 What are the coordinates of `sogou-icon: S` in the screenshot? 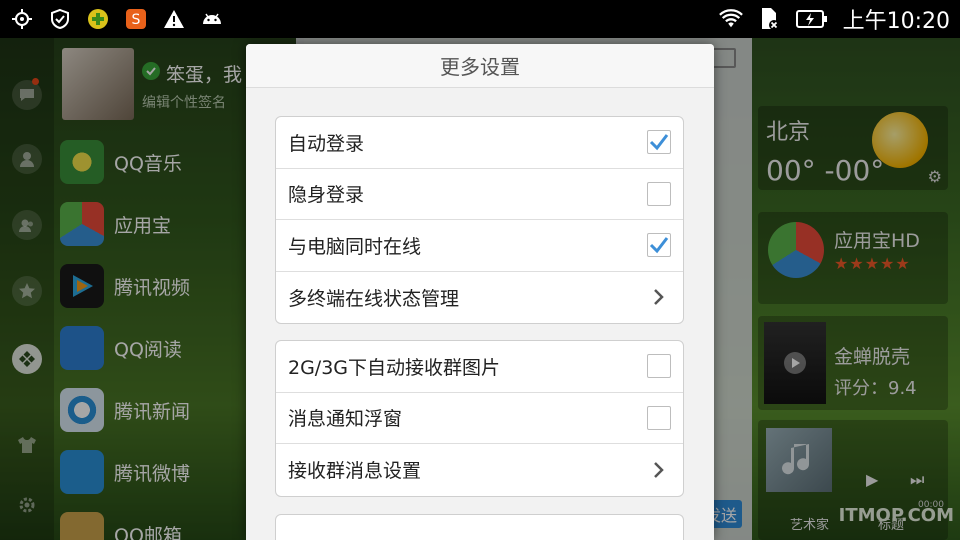 It's located at (136, 19).